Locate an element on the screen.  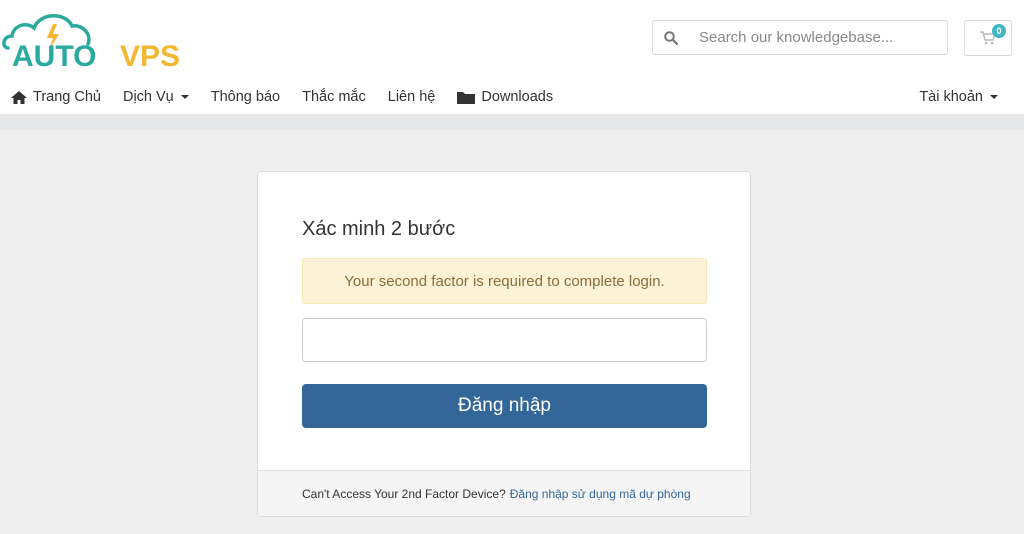
nav-item-label: Thông báo is located at coordinates (245, 97).